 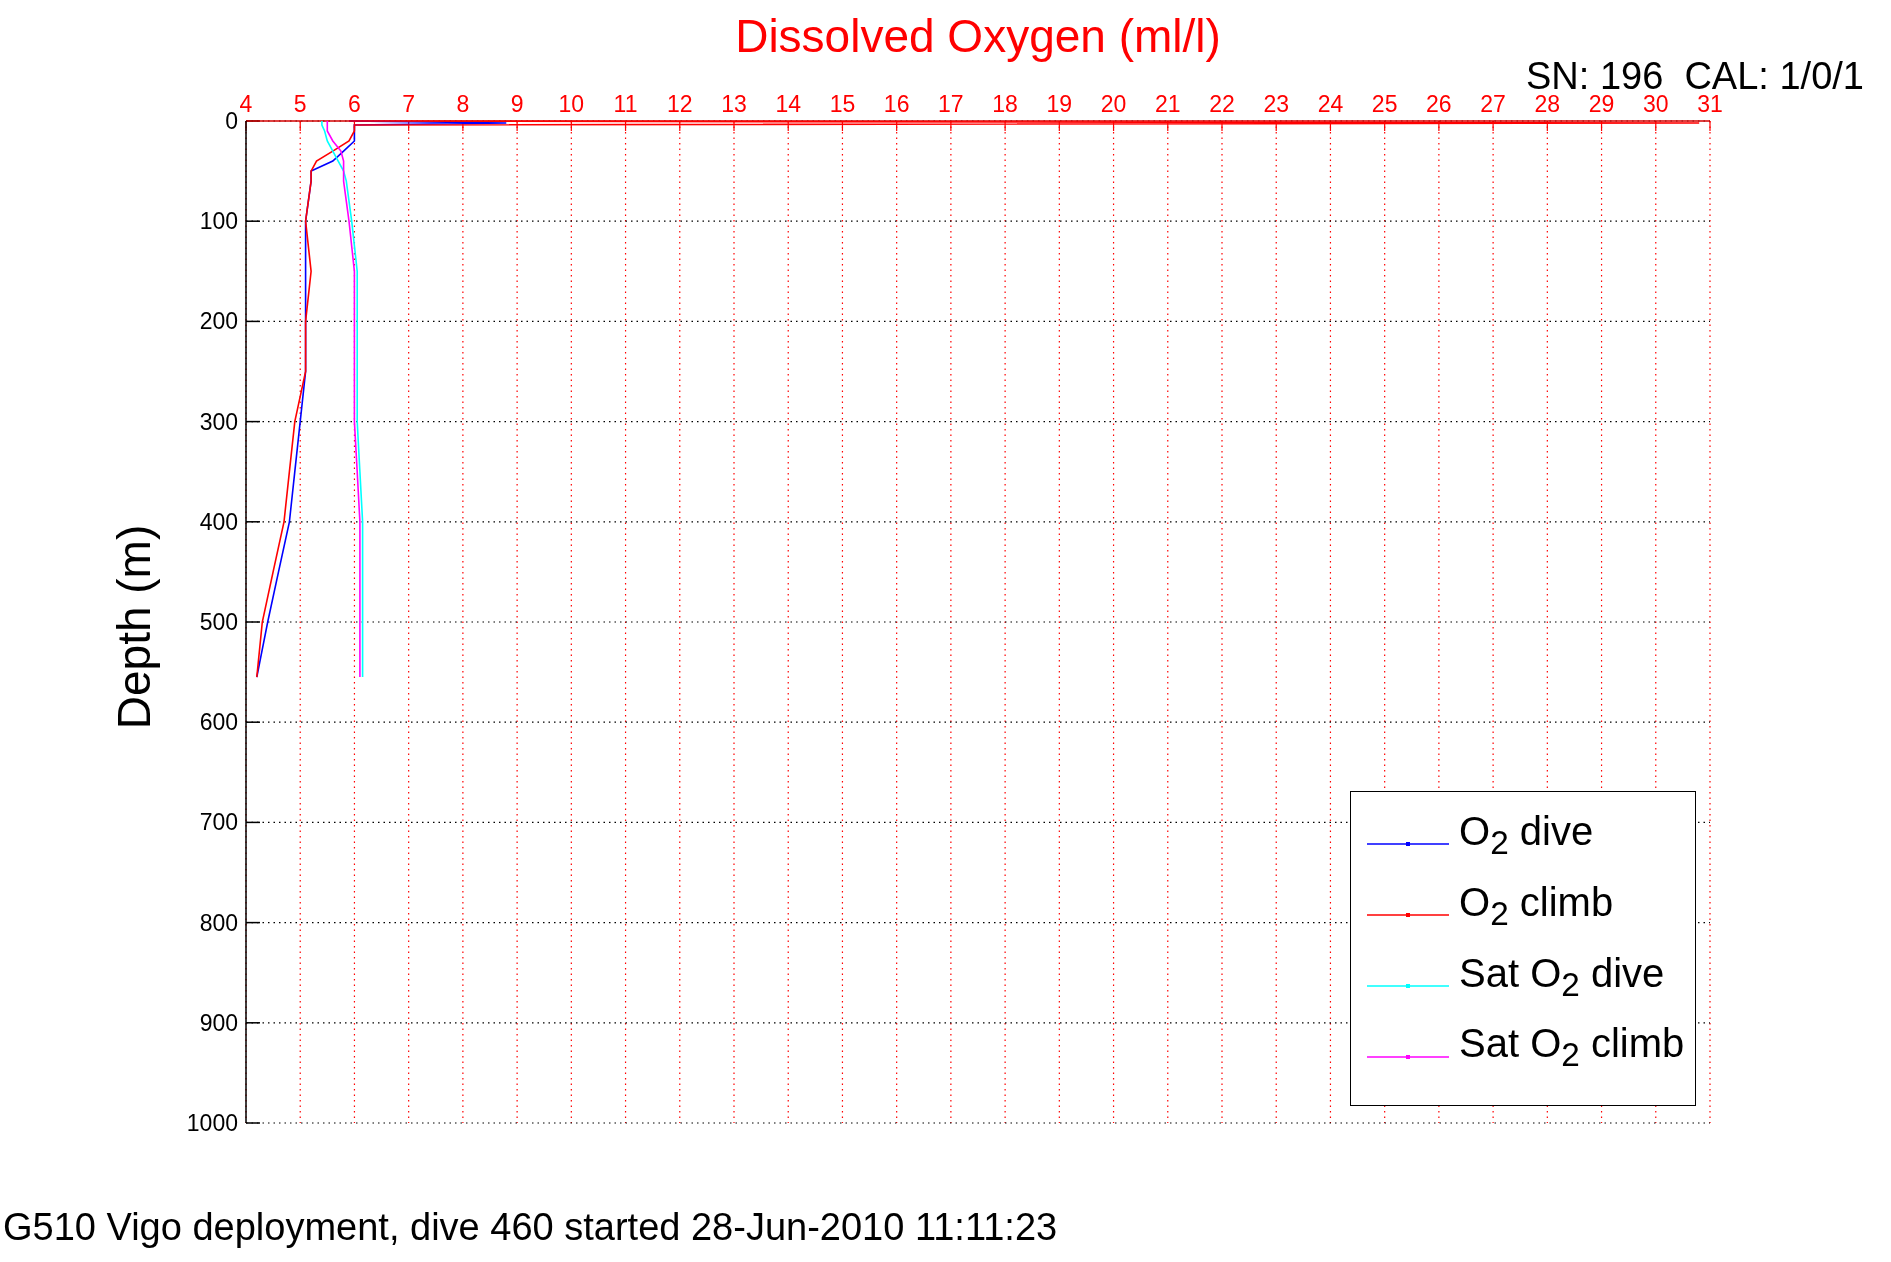 What do you see at coordinates (1439, 104) in the screenshot?
I see `axis-tick-label: 26` at bounding box center [1439, 104].